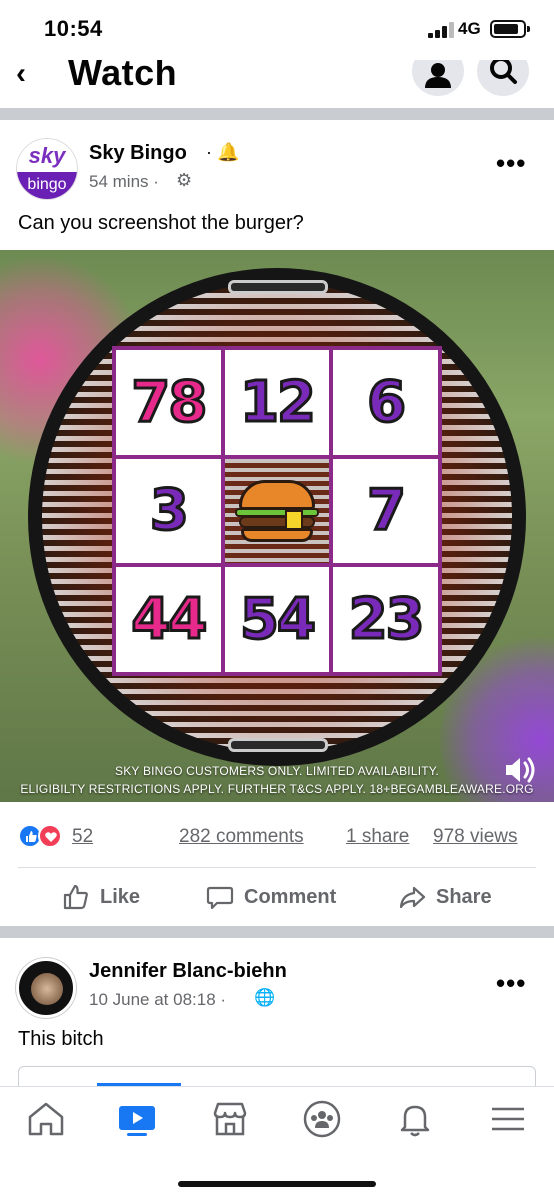 Image resolution: width=554 pixels, height=1200 pixels. What do you see at coordinates (475, 837) in the screenshot?
I see `views-count: 978 views` at bounding box center [475, 837].